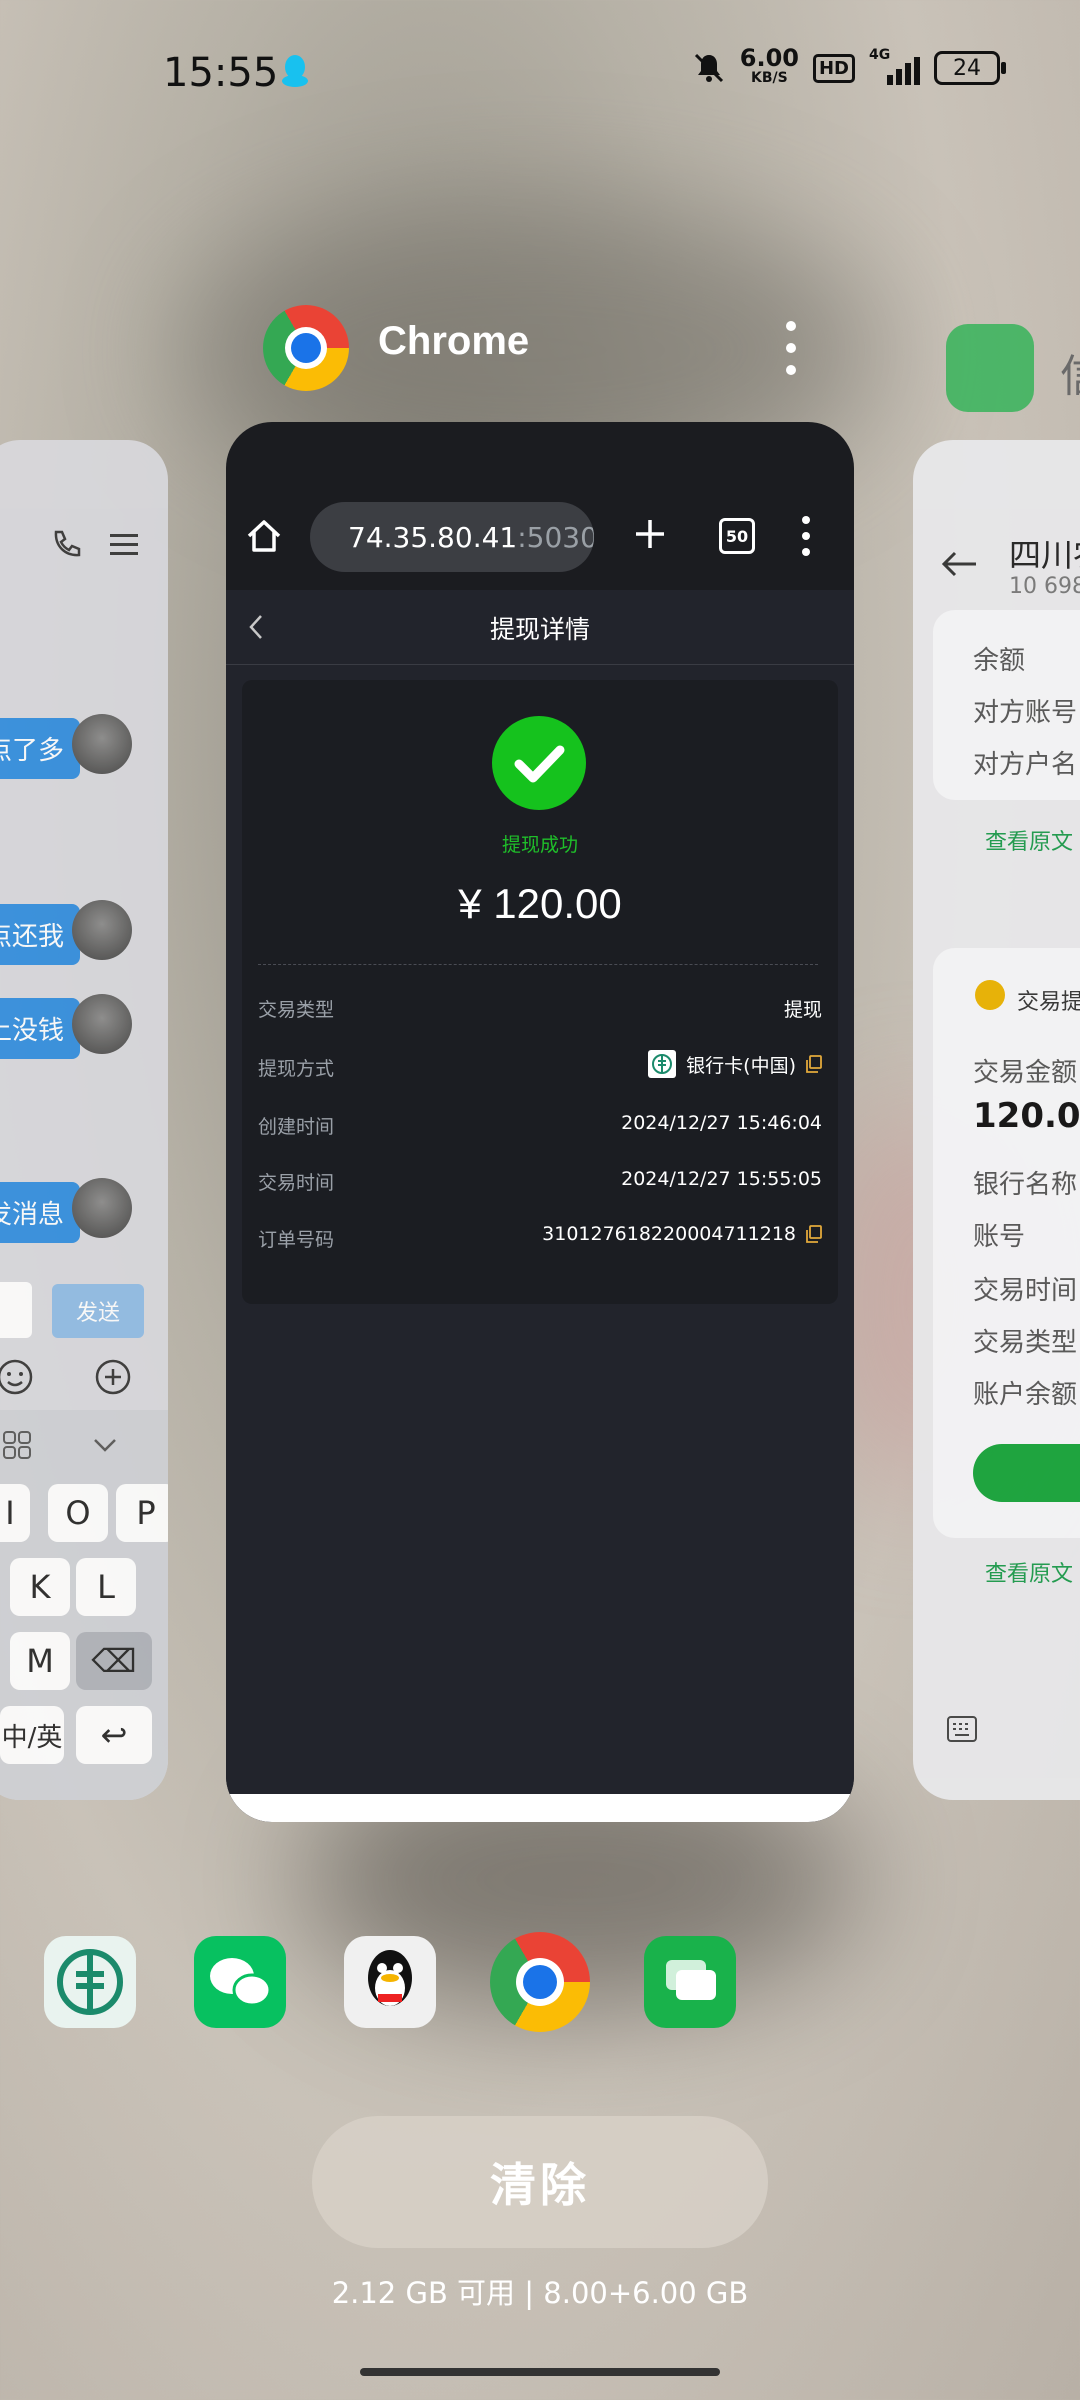 Image resolution: width=1080 pixels, height=2400 pixels. I want to click on app-name: Chrome, so click(454, 341).